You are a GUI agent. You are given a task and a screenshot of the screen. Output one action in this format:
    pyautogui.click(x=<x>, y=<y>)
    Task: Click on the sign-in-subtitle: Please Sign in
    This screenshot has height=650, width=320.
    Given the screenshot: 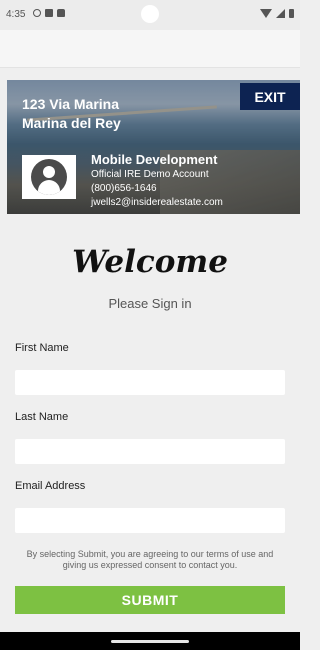 What is the action you would take?
    pyautogui.click(x=150, y=303)
    